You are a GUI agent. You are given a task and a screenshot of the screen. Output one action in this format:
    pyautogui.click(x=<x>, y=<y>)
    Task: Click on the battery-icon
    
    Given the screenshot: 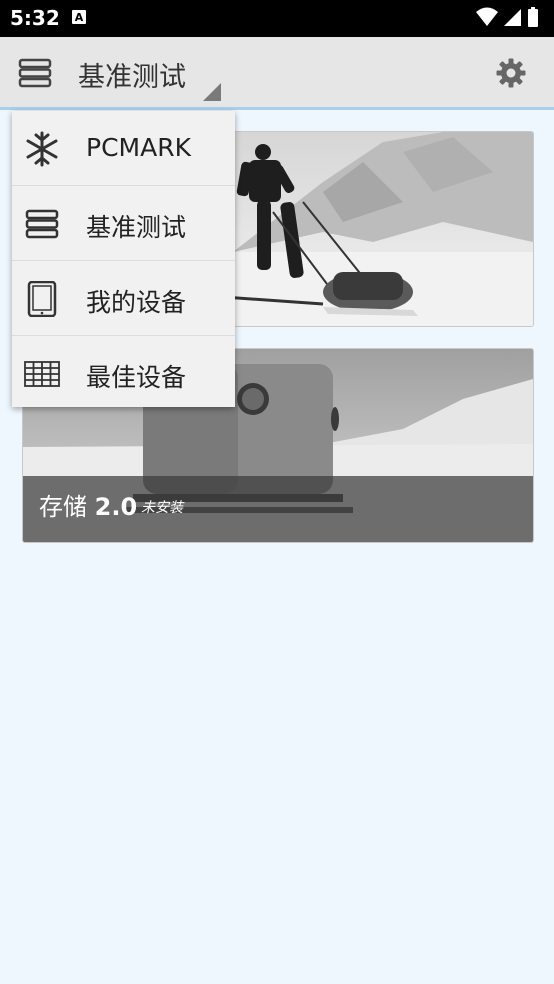 What is the action you would take?
    pyautogui.click(x=533, y=17)
    